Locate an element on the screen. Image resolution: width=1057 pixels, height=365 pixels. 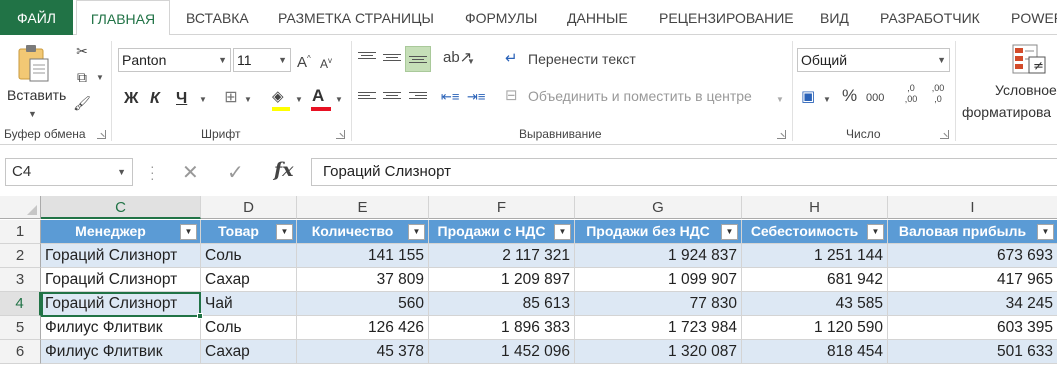
table-cell: 818 454 is located at coordinates (815, 352).